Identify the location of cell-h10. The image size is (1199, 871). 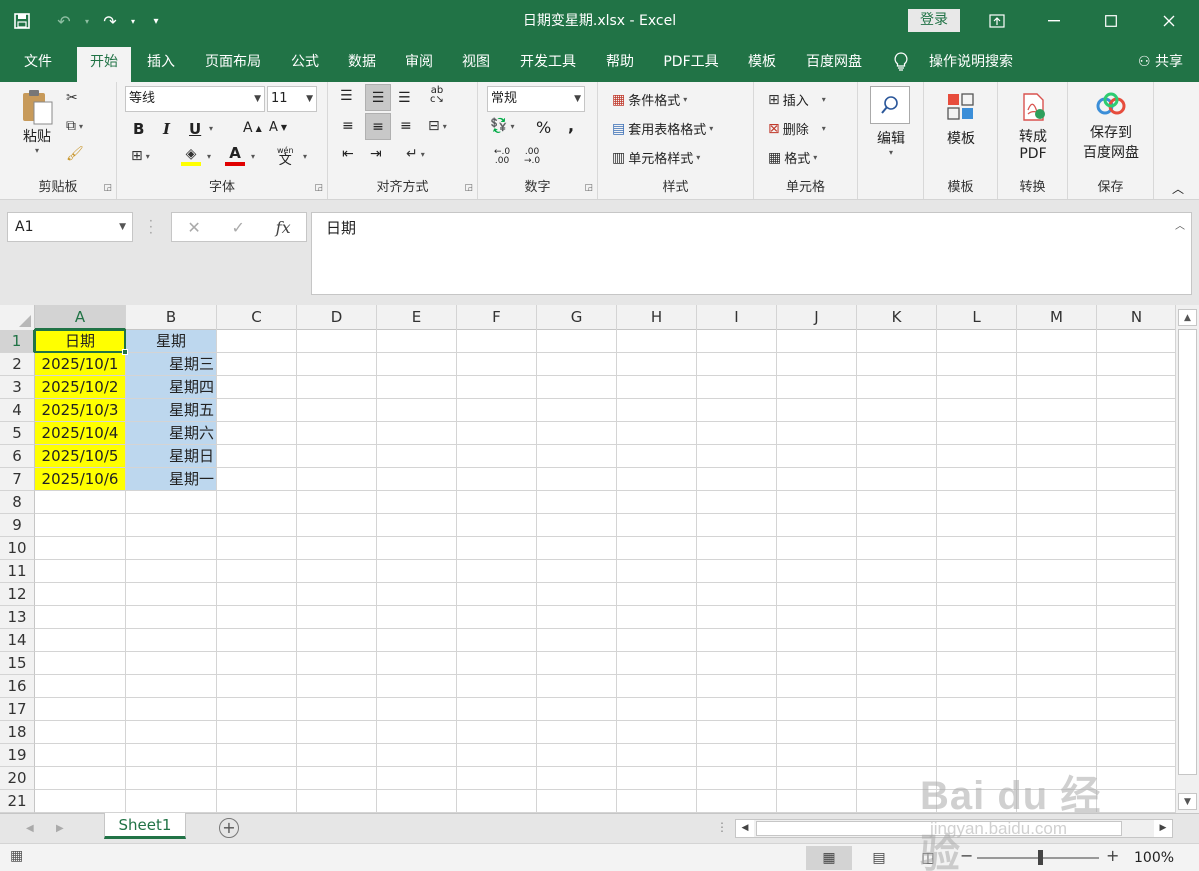
(657, 548).